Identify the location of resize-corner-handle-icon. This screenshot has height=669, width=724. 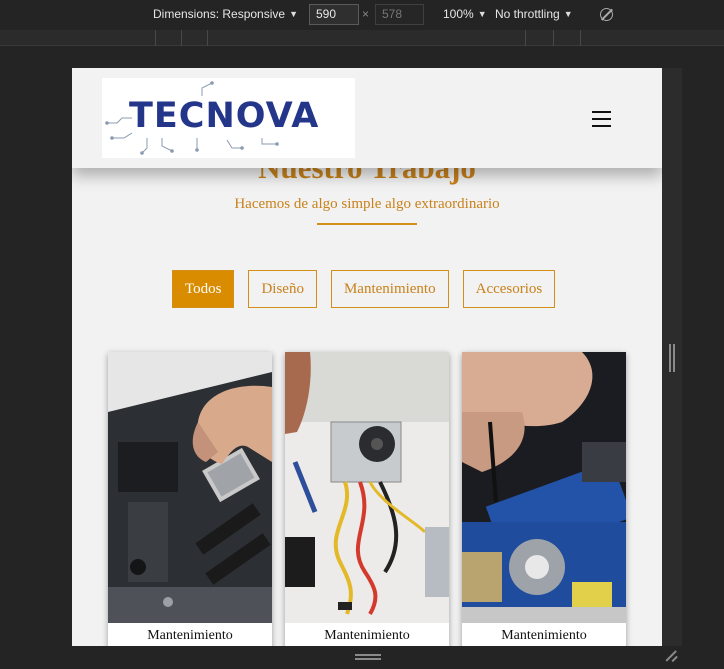
(672, 656).